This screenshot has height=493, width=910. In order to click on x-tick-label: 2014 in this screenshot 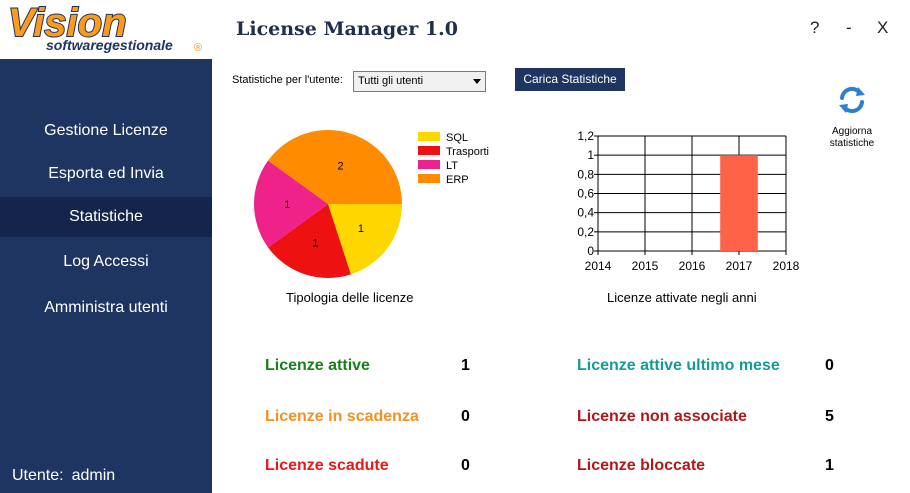, I will do `click(598, 266)`.